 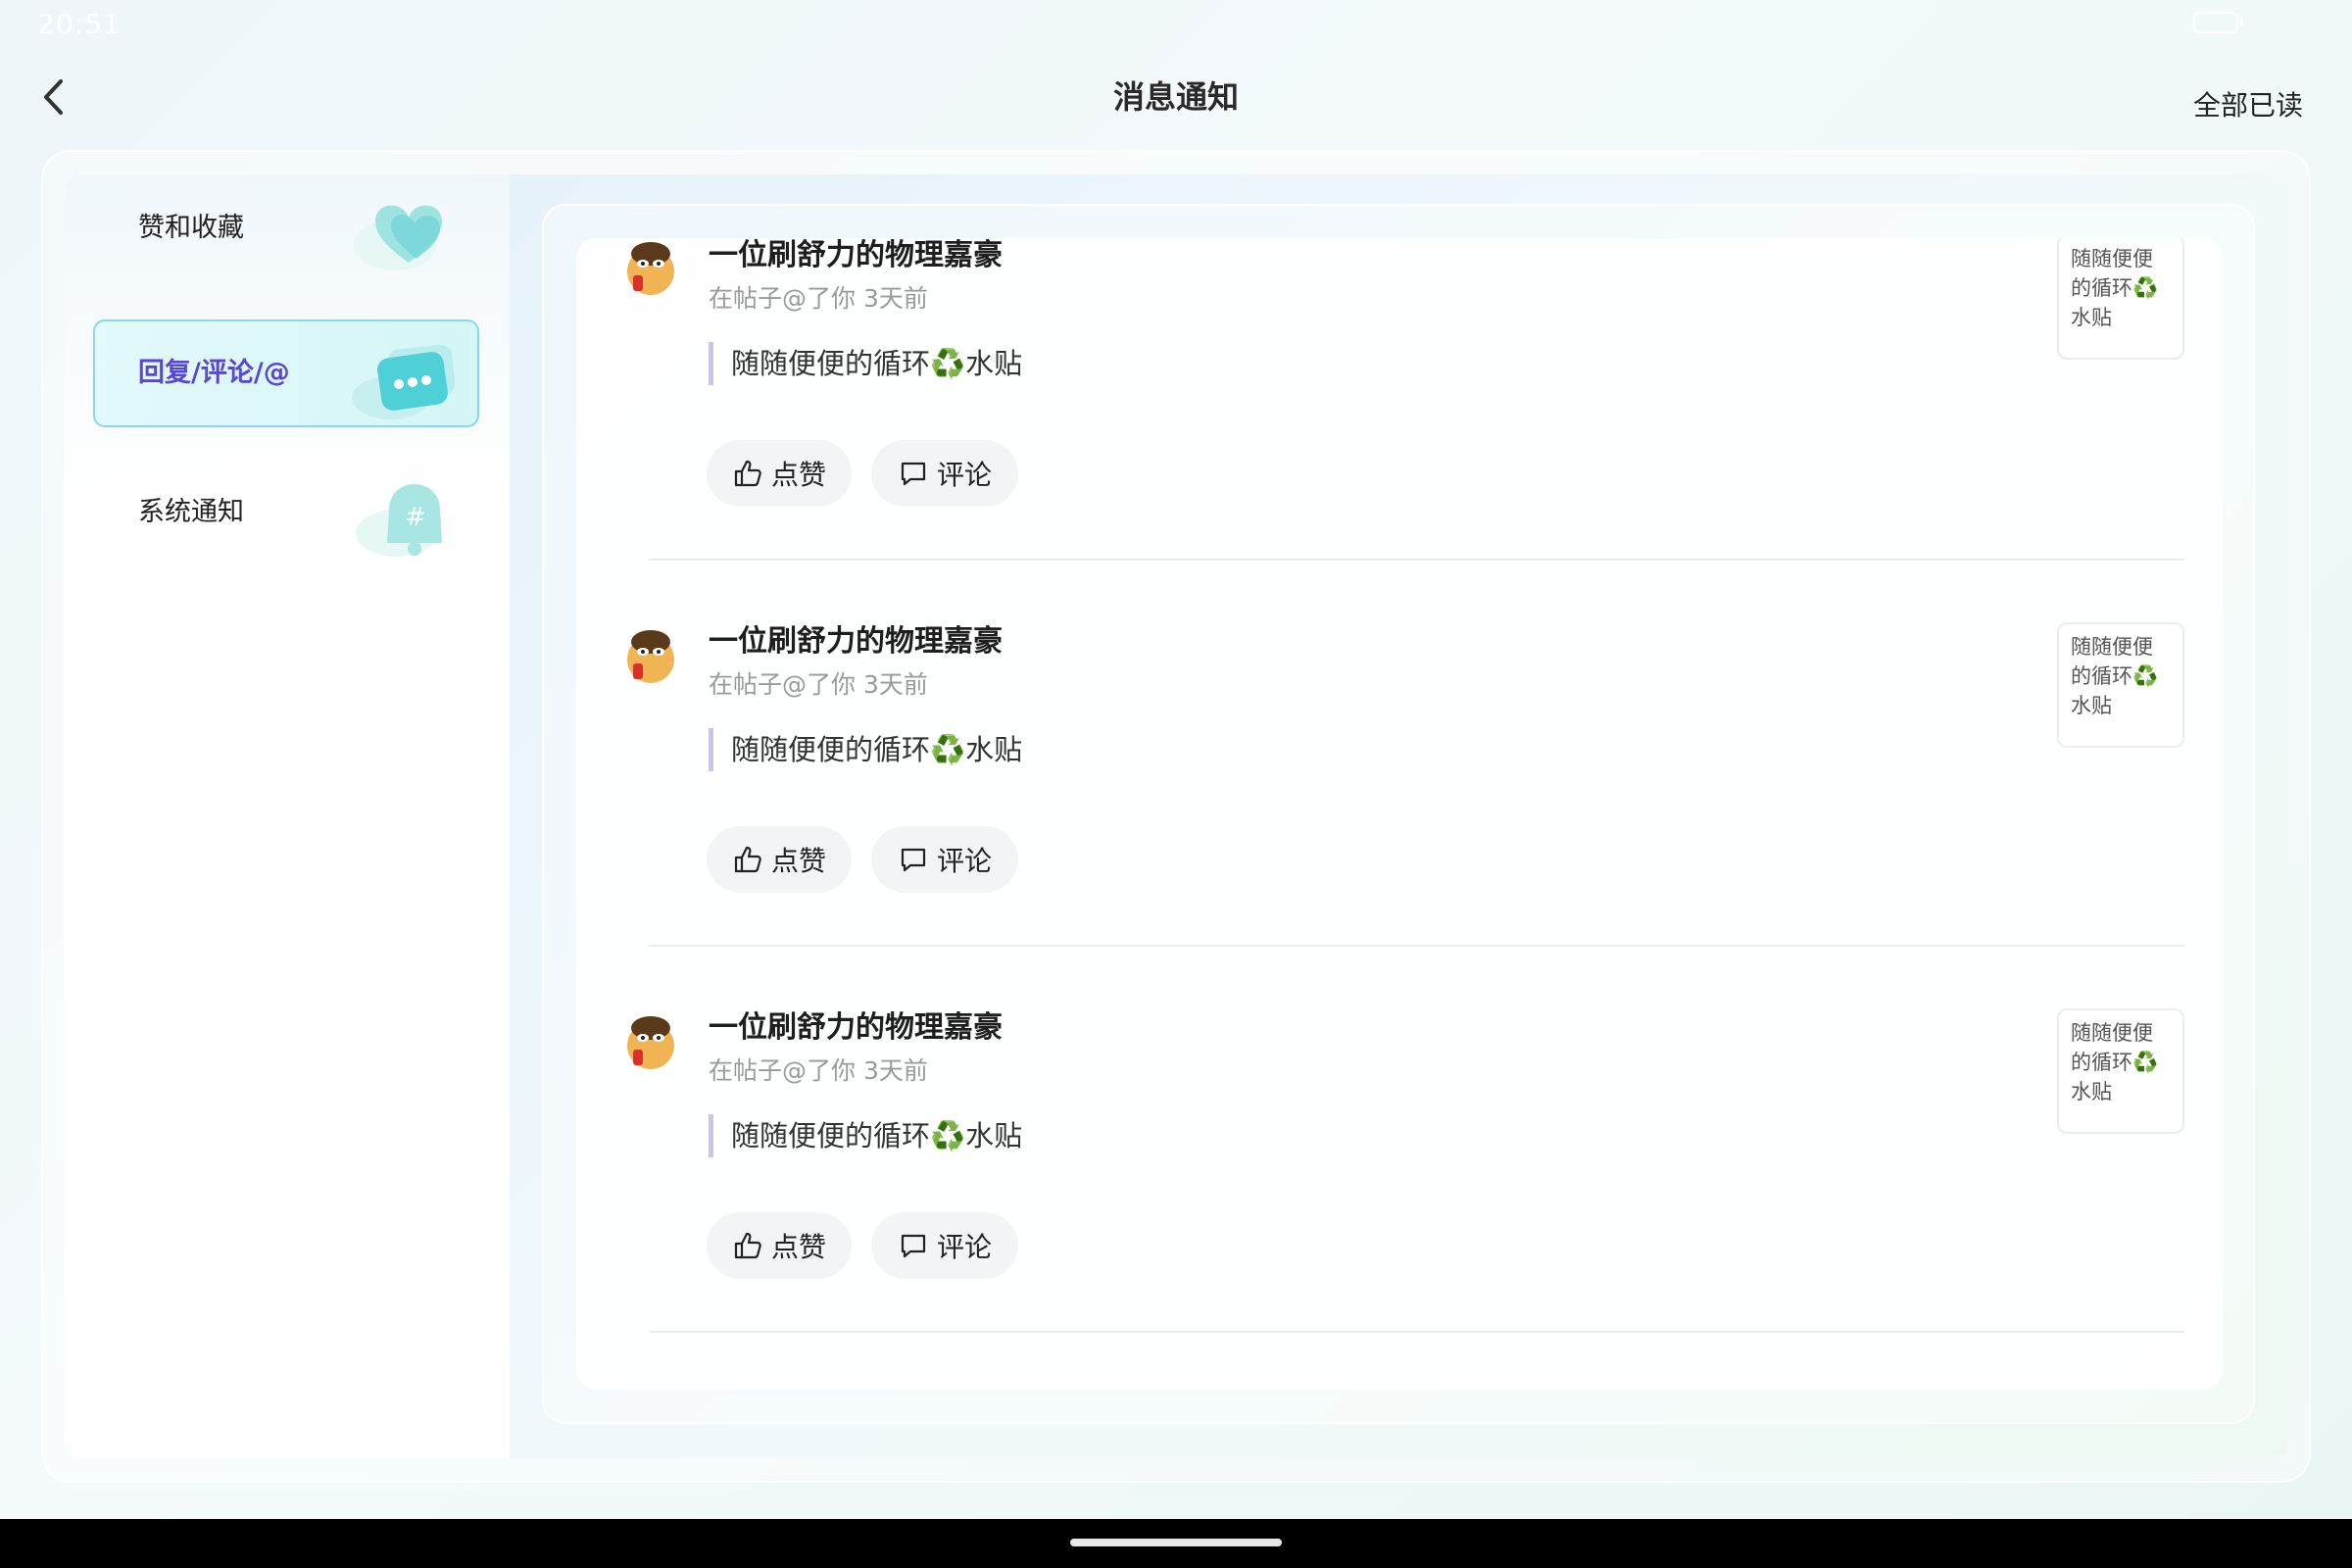 What do you see at coordinates (191, 512) in the screenshot?
I see `sidebar-item-label: 系统通知` at bounding box center [191, 512].